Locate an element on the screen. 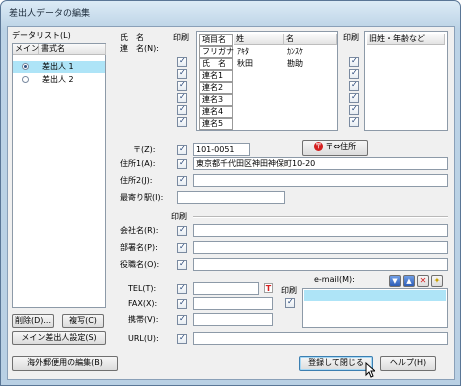 The image size is (461, 386). move-down-icon: ▼ is located at coordinates (395, 281).